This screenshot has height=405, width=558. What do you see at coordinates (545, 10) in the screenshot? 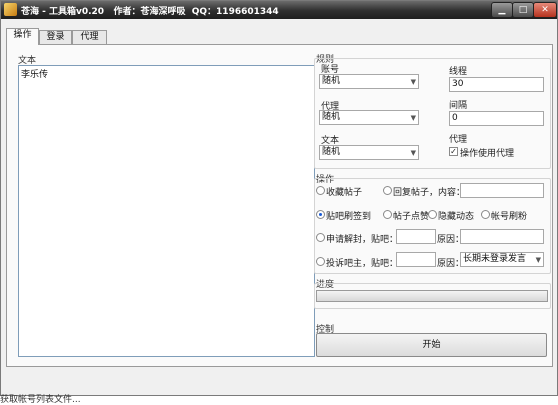
I see `close-button: ✕` at bounding box center [545, 10].